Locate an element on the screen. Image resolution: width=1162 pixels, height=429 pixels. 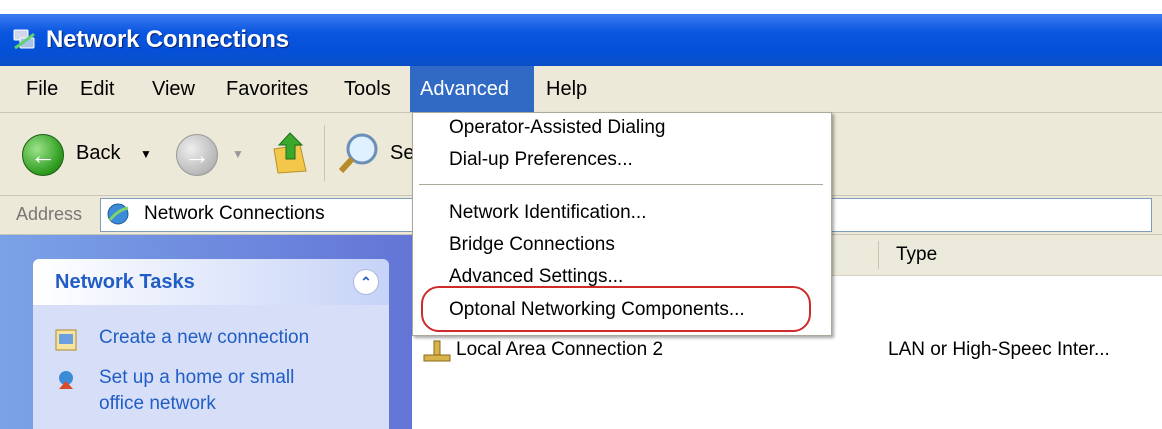
setup-home-network-link-line2: office network is located at coordinates (157, 404).